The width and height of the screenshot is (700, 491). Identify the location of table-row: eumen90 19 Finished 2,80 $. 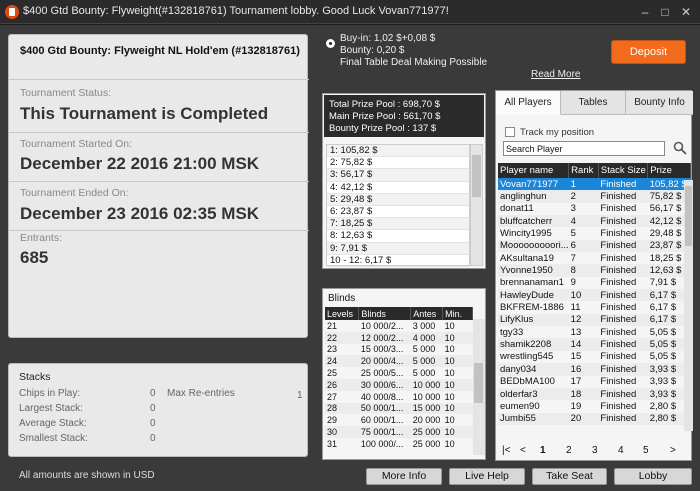
(594, 406).